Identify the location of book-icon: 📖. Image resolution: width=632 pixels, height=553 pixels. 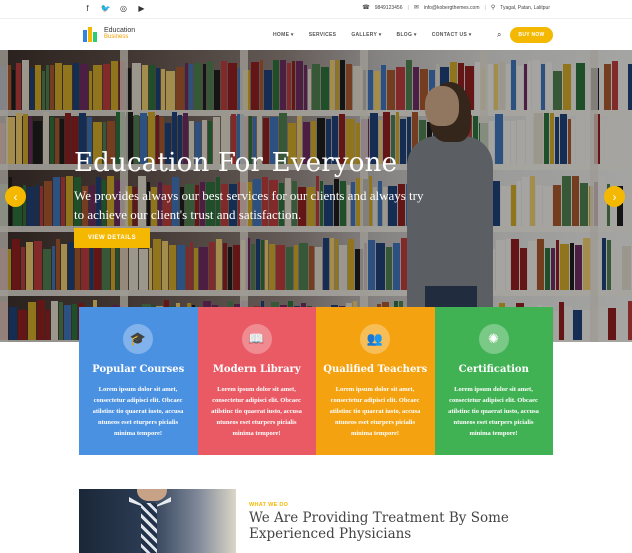
(256, 339).